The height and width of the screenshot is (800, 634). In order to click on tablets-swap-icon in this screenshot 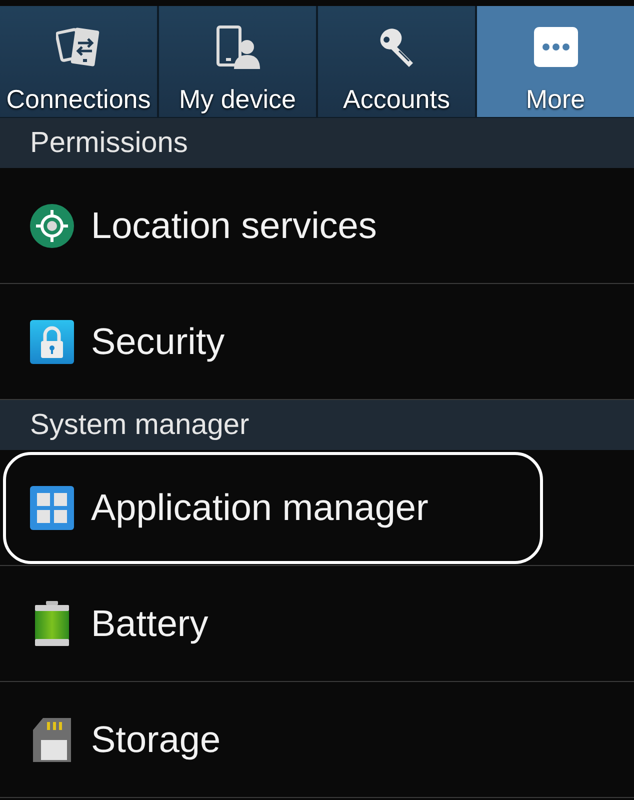, I will do `click(79, 47)`.